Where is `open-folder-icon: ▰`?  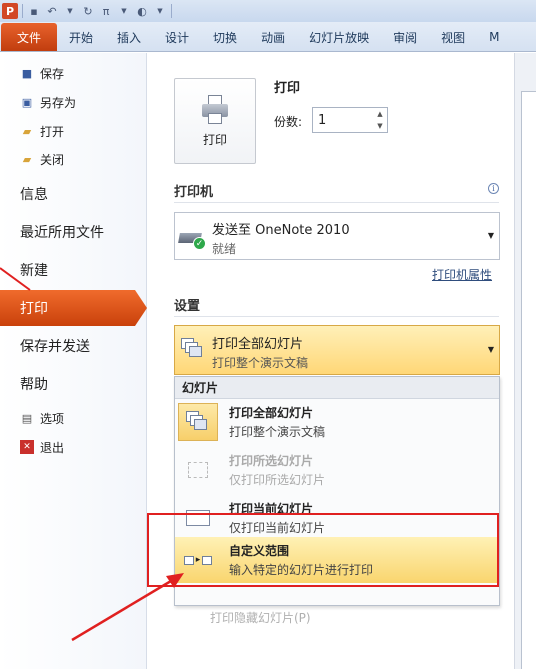 open-folder-icon: ▰ is located at coordinates (27, 131).